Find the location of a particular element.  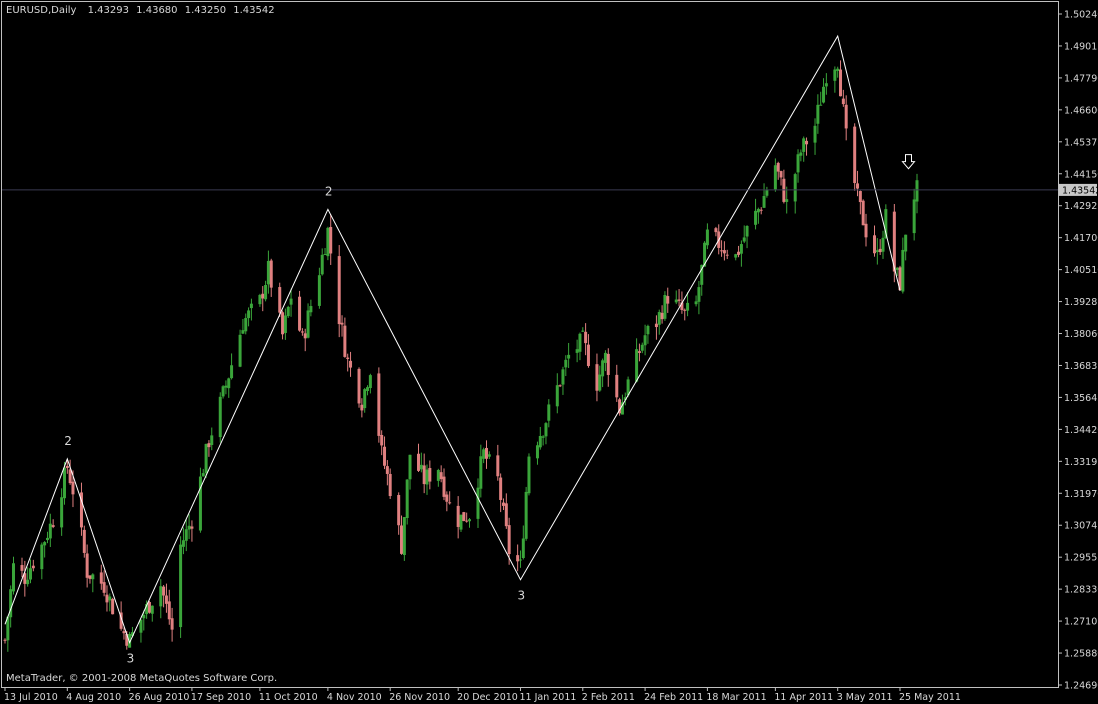

price-tick-label: 1.30745 is located at coordinates (1081, 526).